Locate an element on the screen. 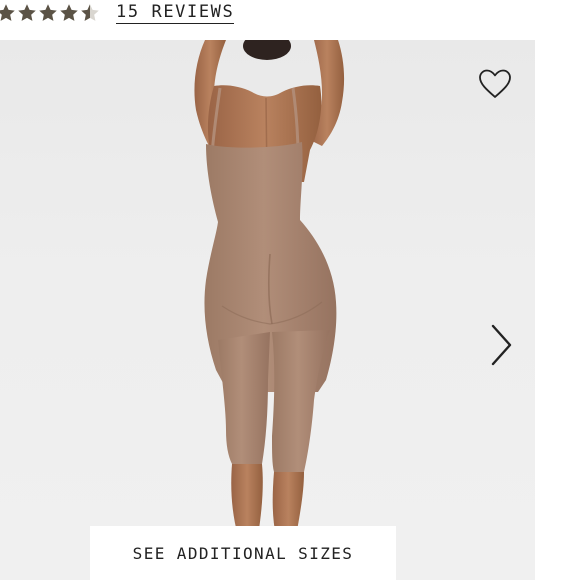  rating-row: 15 REVIEWS is located at coordinates (117, 13).